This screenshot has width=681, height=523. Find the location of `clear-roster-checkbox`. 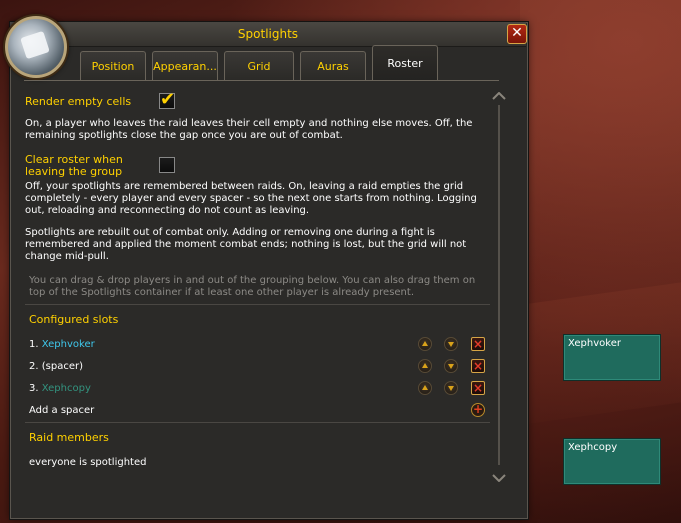

clear-roster-checkbox is located at coordinates (167, 165).